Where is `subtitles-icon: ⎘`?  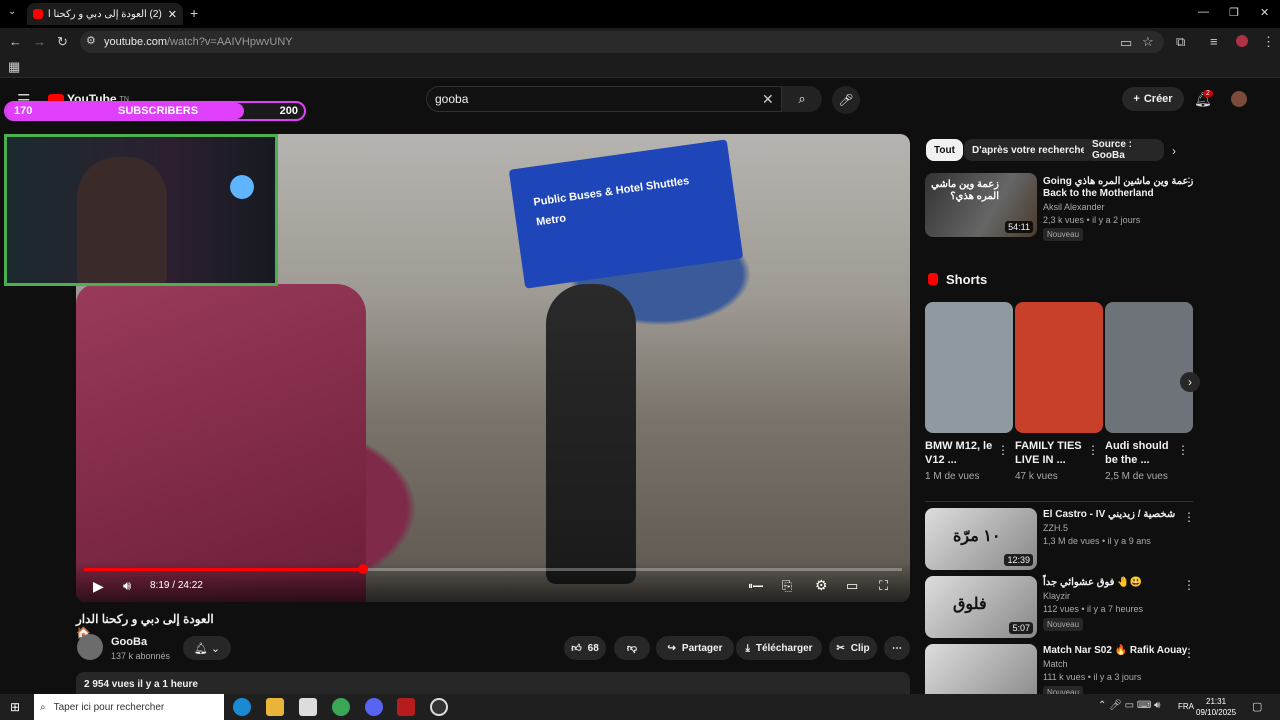 subtitles-icon: ⎘ is located at coordinates (787, 586).